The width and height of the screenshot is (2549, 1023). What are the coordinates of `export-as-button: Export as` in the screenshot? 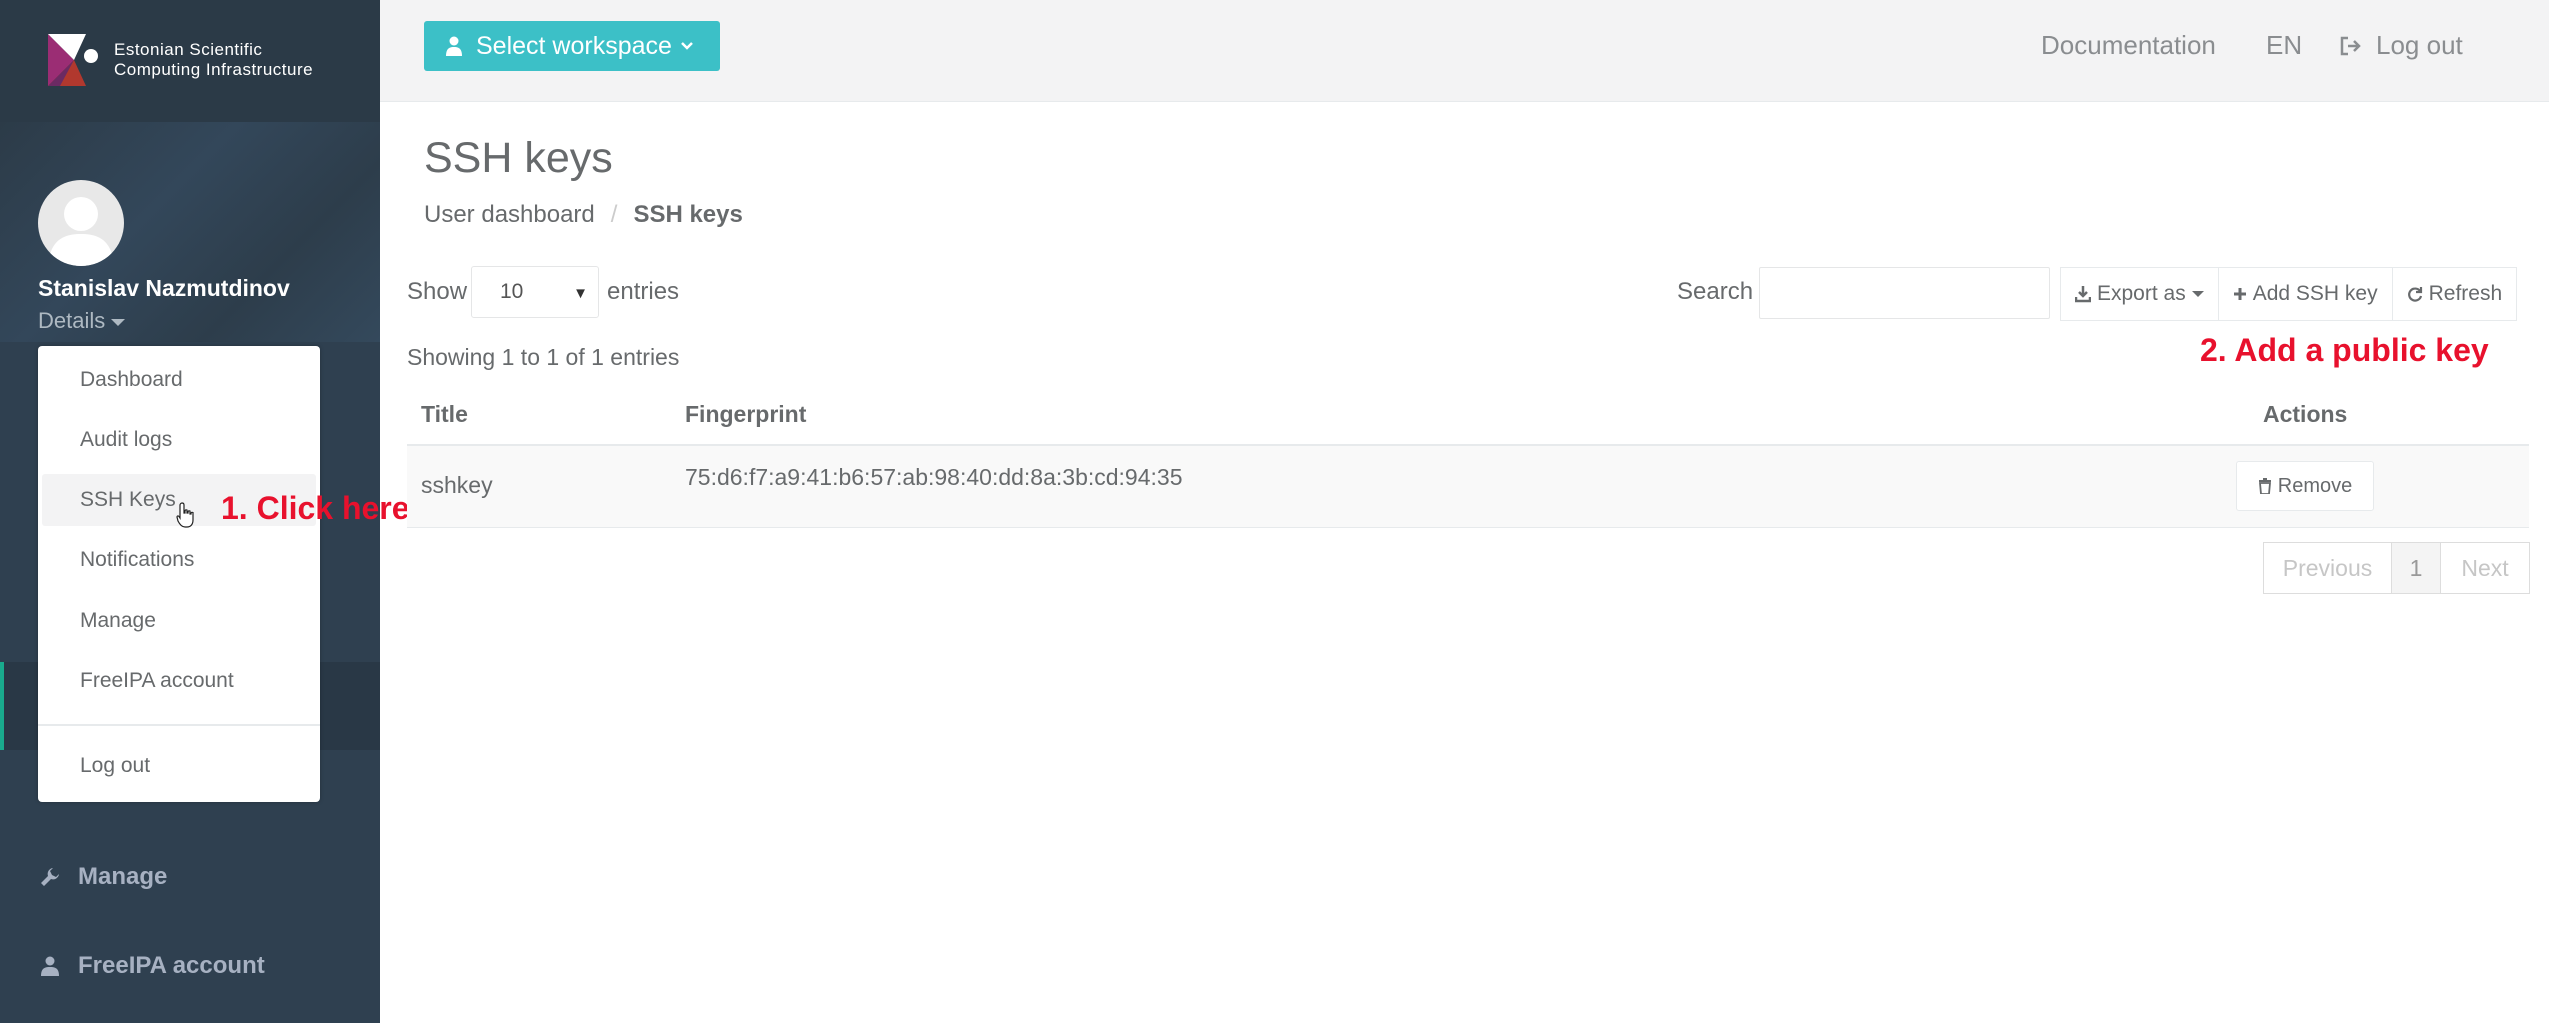 It's located at (2139, 294).